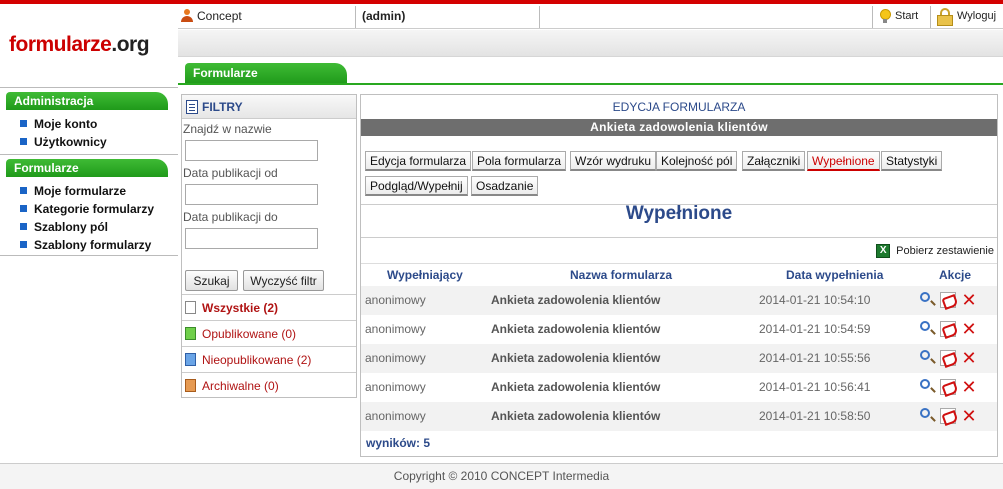  What do you see at coordinates (425, 275) in the screenshot?
I see `column-header-user: Wypełniający` at bounding box center [425, 275].